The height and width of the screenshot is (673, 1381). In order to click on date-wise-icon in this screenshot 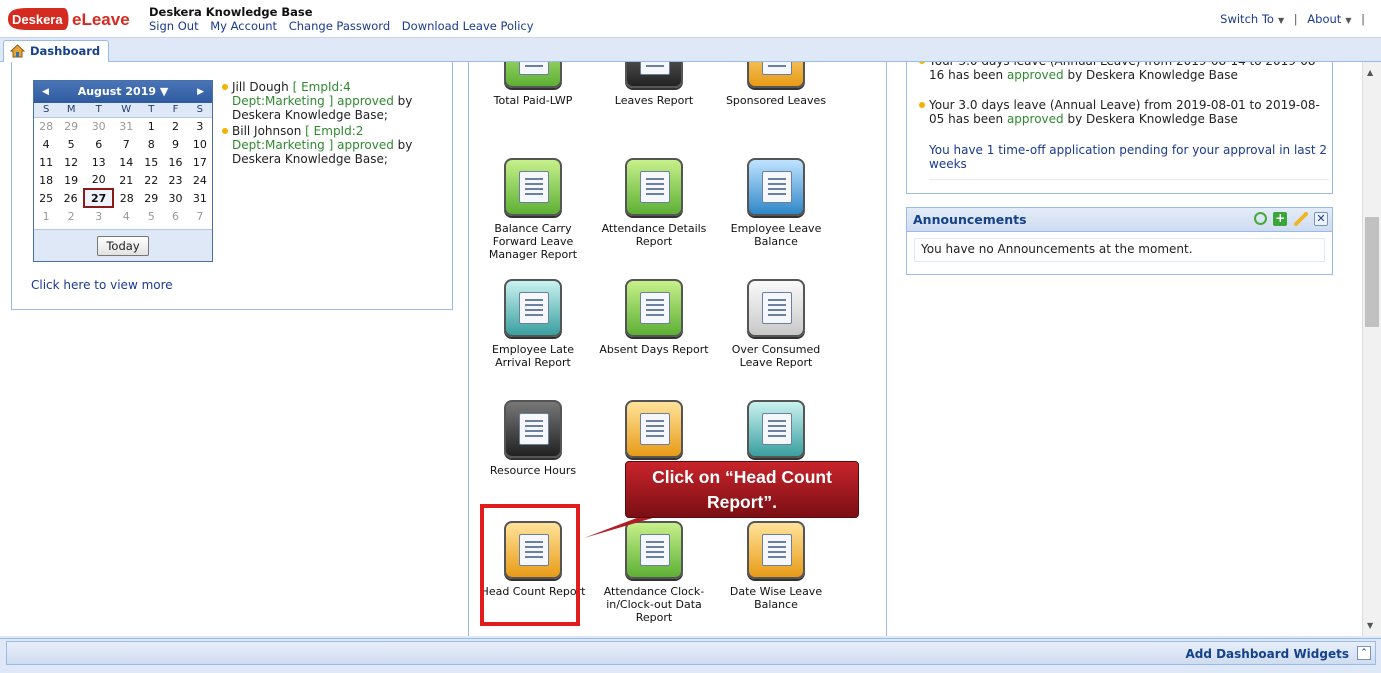, I will do `click(776, 550)`.